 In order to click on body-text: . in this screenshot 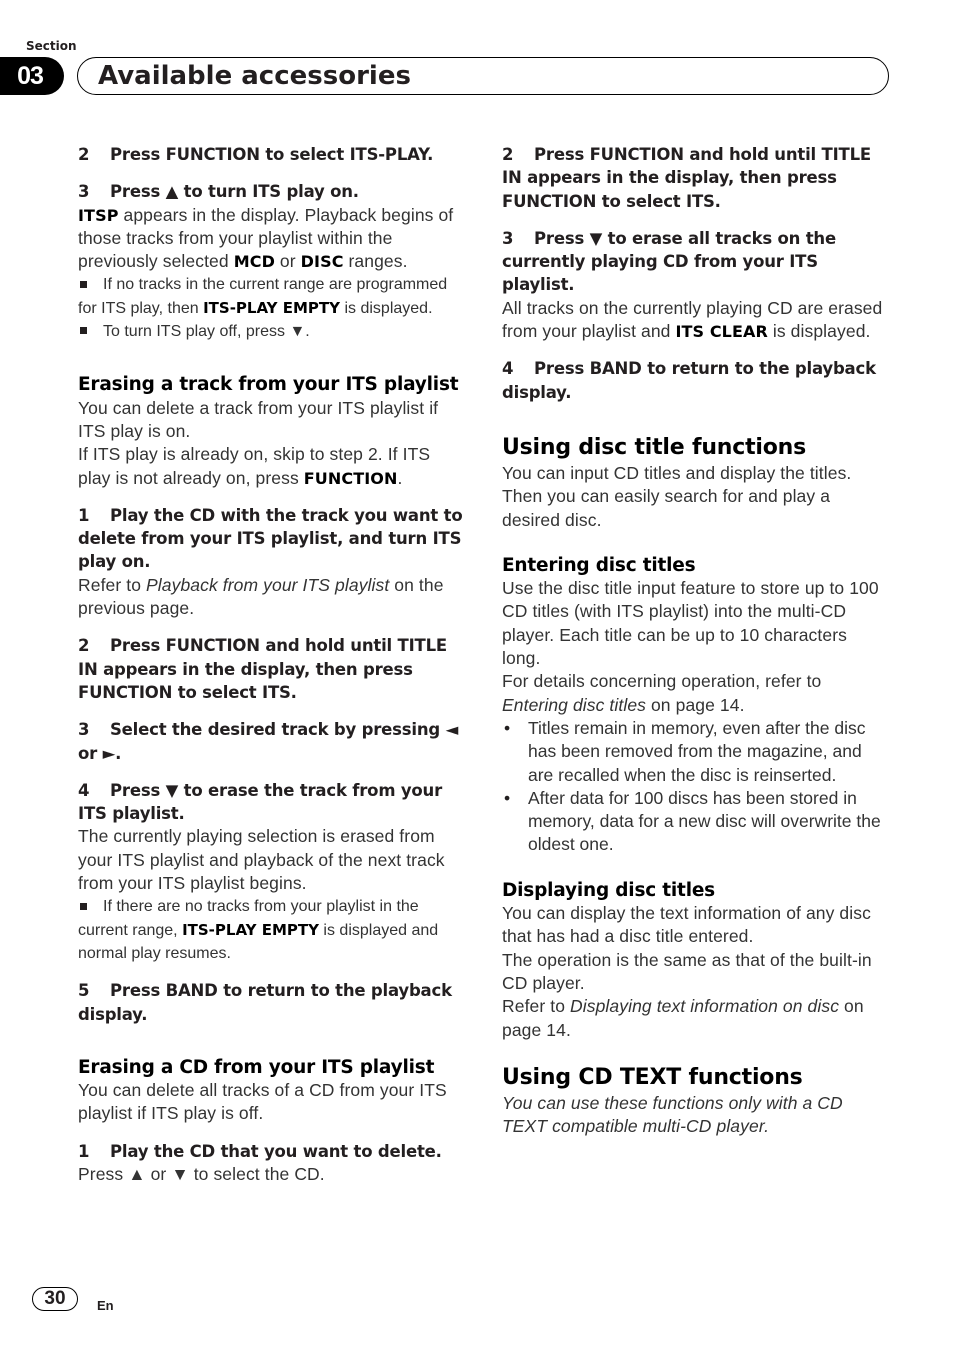, I will do `click(400, 477)`.